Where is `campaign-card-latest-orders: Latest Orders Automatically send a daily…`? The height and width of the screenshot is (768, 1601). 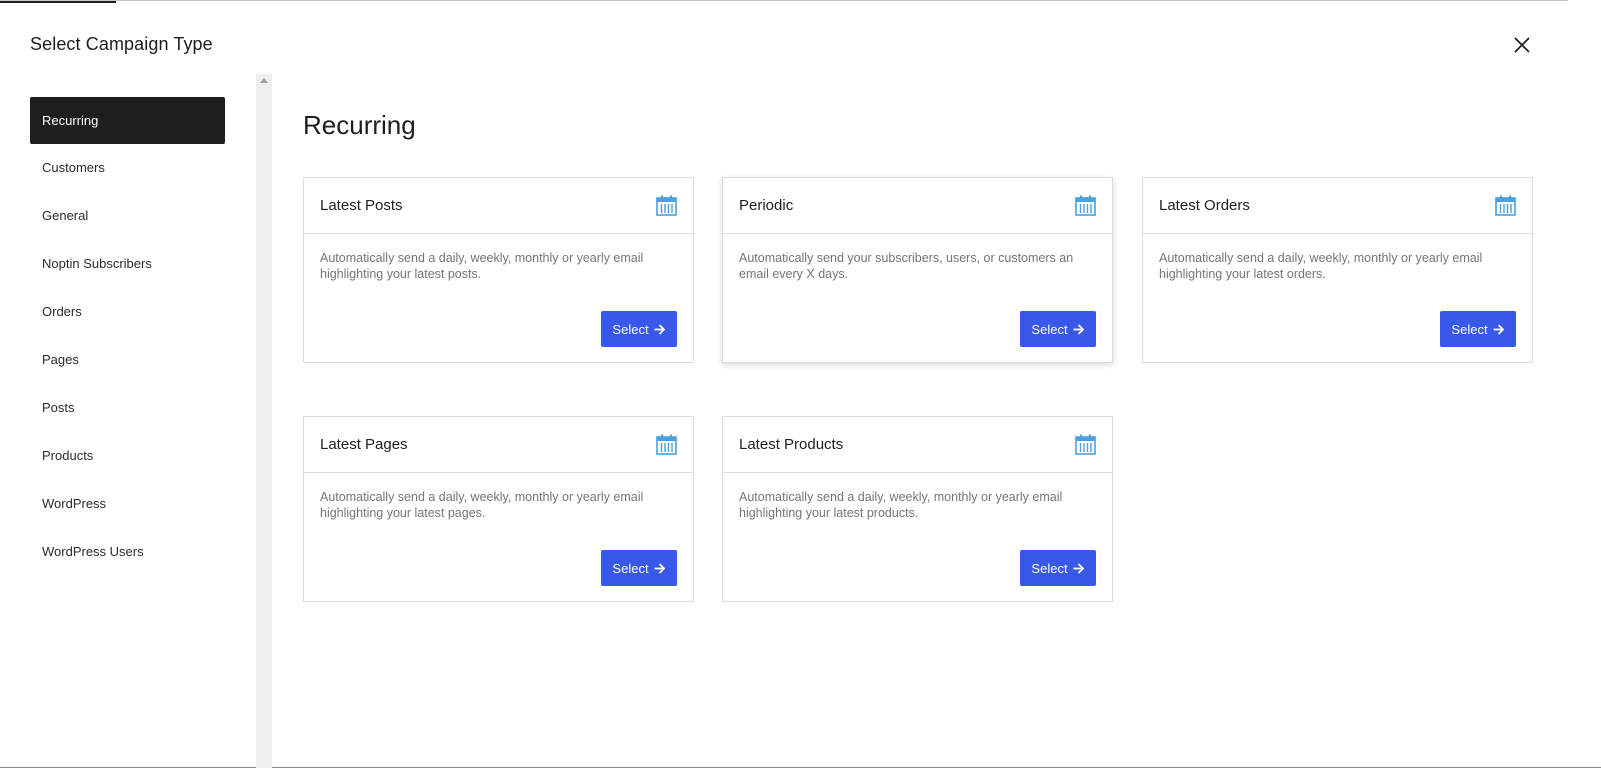
campaign-card-latest-orders: Latest Orders Automatically send a daily… is located at coordinates (1337, 270).